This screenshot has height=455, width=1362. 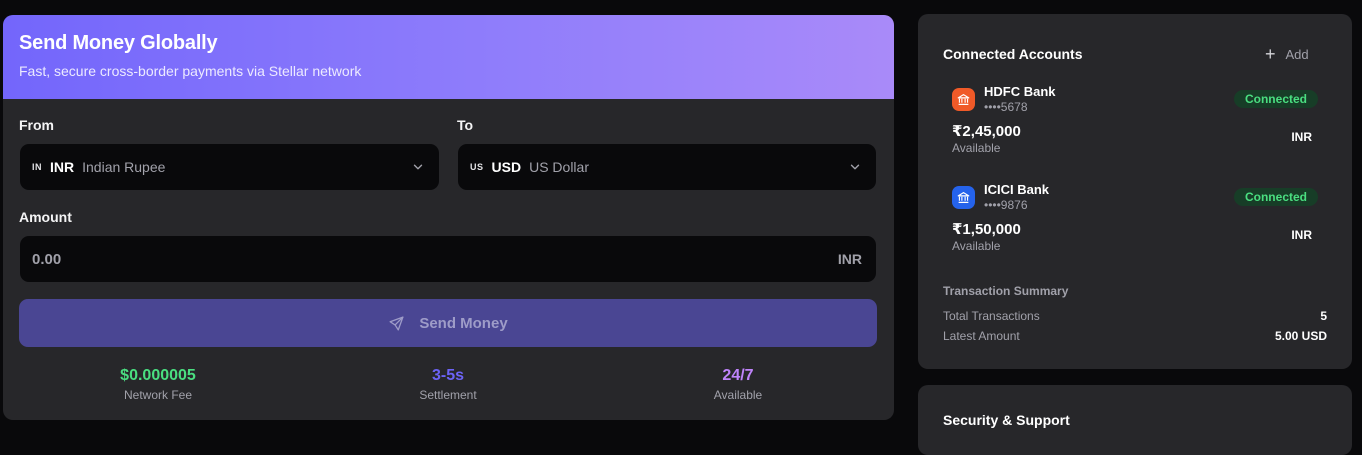 What do you see at coordinates (448, 375) in the screenshot?
I see `settlement-value: 3-5s` at bounding box center [448, 375].